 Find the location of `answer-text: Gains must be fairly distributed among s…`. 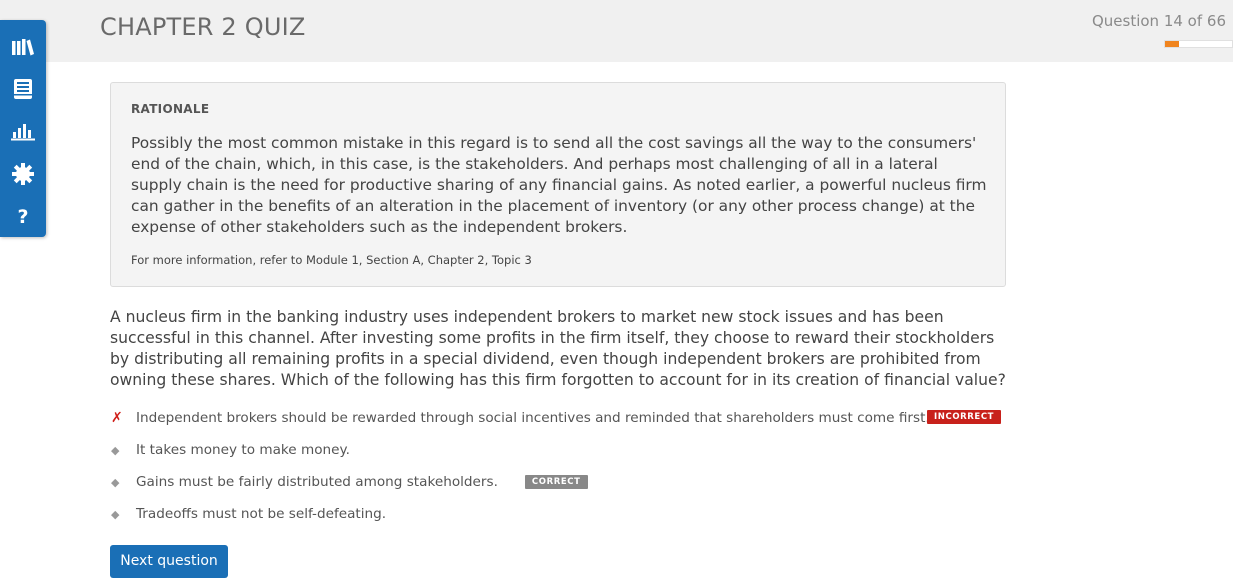

answer-text: Gains must be fairly distributed among s… is located at coordinates (317, 482).